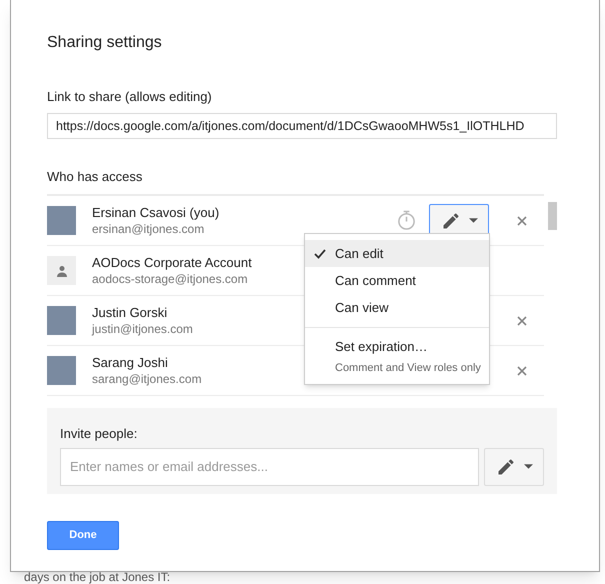  Describe the element at coordinates (552, 216) in the screenshot. I see `scrollbar-thumb` at that location.